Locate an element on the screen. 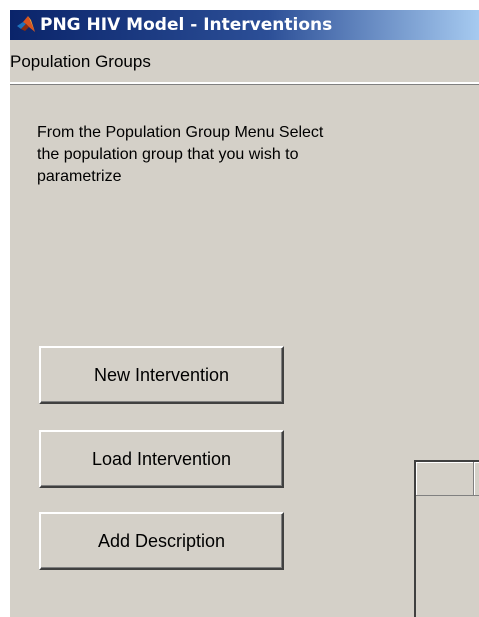 This screenshot has height=617, width=479. interventions-table is located at coordinates (446, 538).